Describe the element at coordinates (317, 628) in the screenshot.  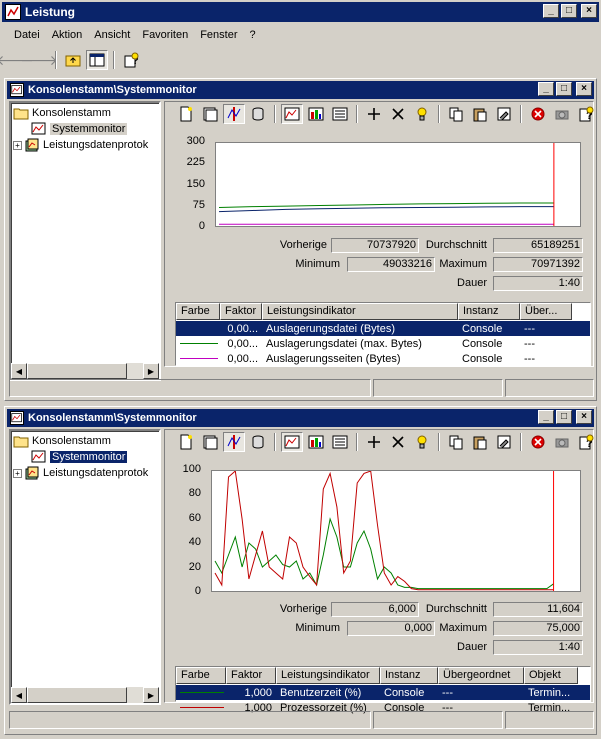
I see `stat-label-minimum: Minimum` at that location.